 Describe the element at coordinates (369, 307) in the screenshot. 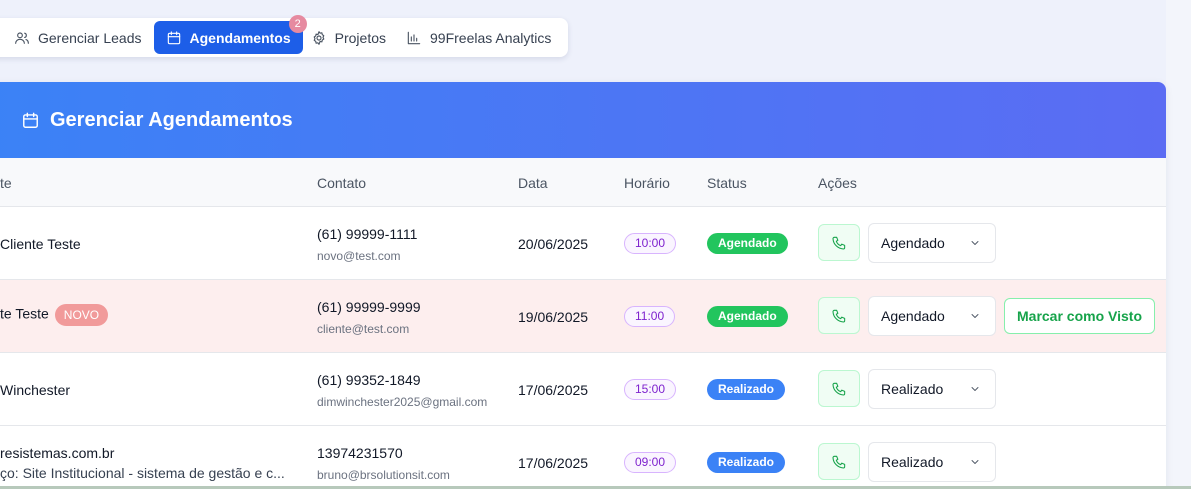

I see `contact-phone: (61) 99999-9999` at that location.